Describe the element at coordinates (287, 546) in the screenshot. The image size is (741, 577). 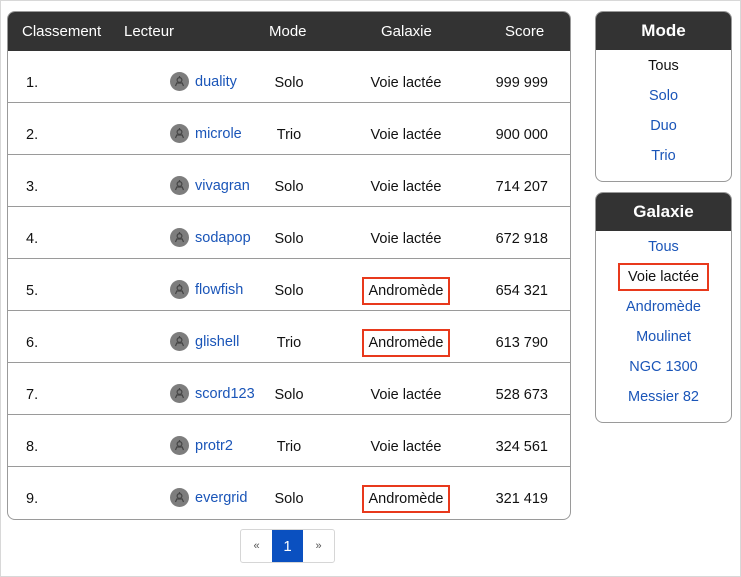
I see `page-1-button: 1` at that location.